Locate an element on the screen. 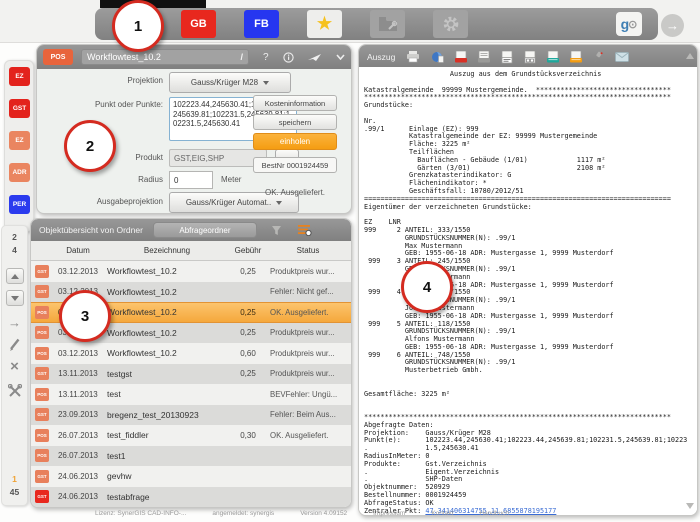 This screenshot has width=700, height=522. kosteninformation-button: Kosteninformation is located at coordinates (295, 103).